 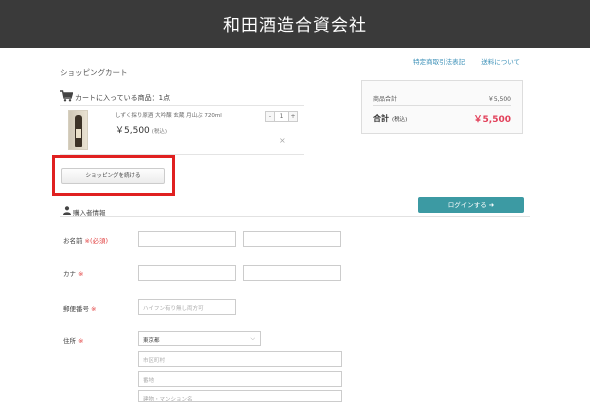 I want to click on kana-label: カナ ※, so click(x=73, y=273).